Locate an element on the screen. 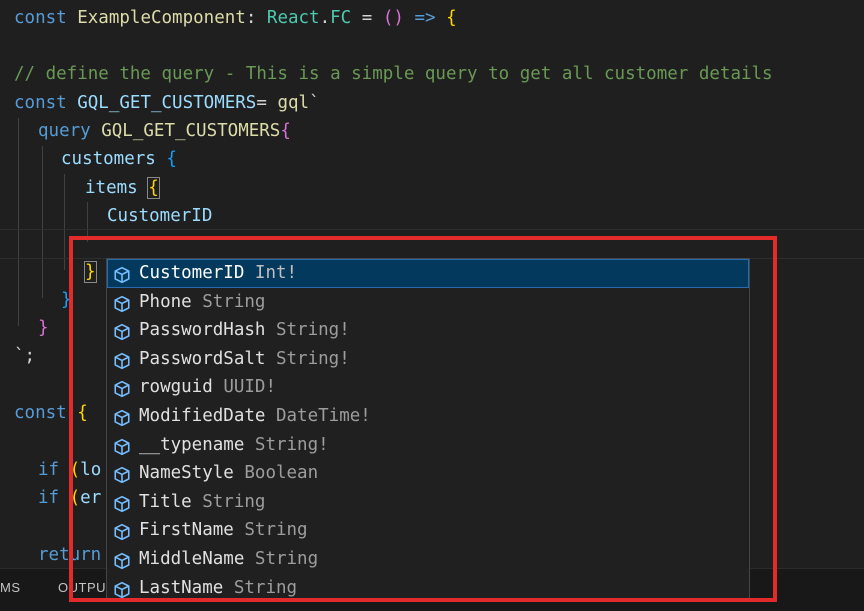  suggestion-type: Int! is located at coordinates (276, 273).